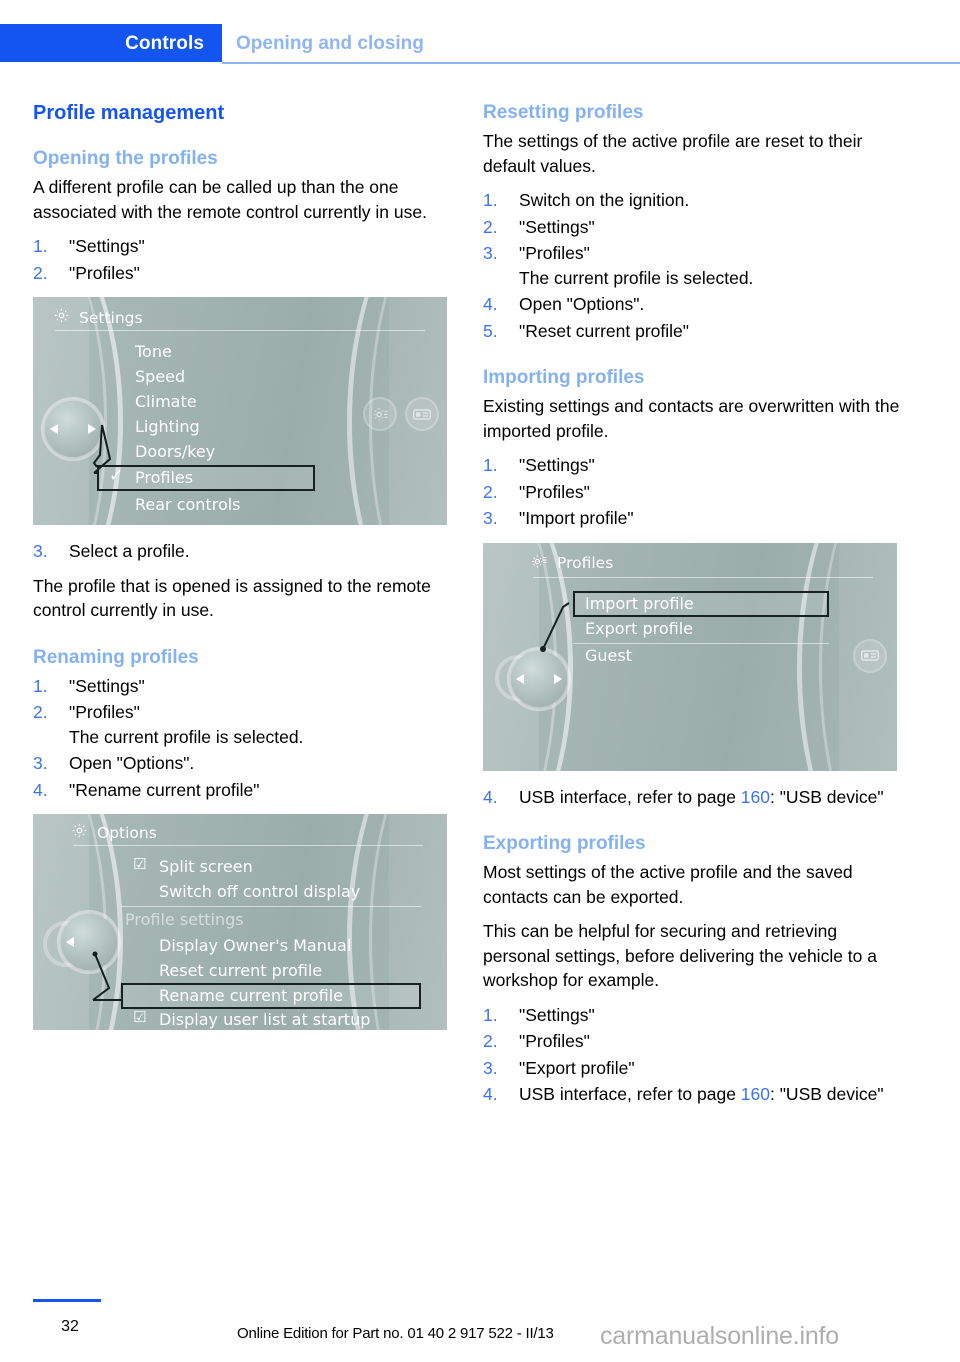 The width and height of the screenshot is (960, 1362). What do you see at coordinates (129, 113) in the screenshot?
I see `page-title: Profile management` at bounding box center [129, 113].